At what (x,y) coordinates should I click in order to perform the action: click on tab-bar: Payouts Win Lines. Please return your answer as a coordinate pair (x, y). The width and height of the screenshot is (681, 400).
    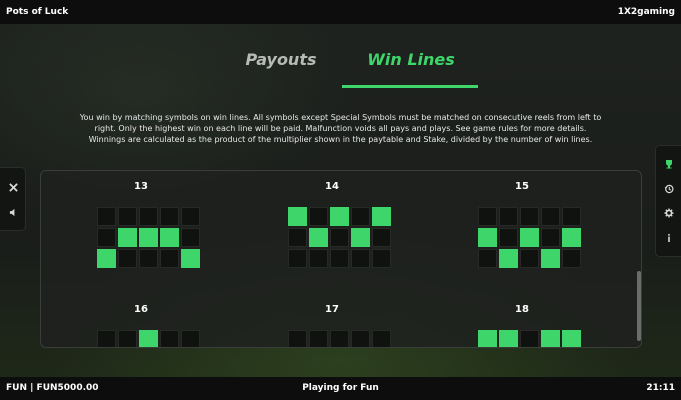
    Looking at the image, I should click on (347, 67).